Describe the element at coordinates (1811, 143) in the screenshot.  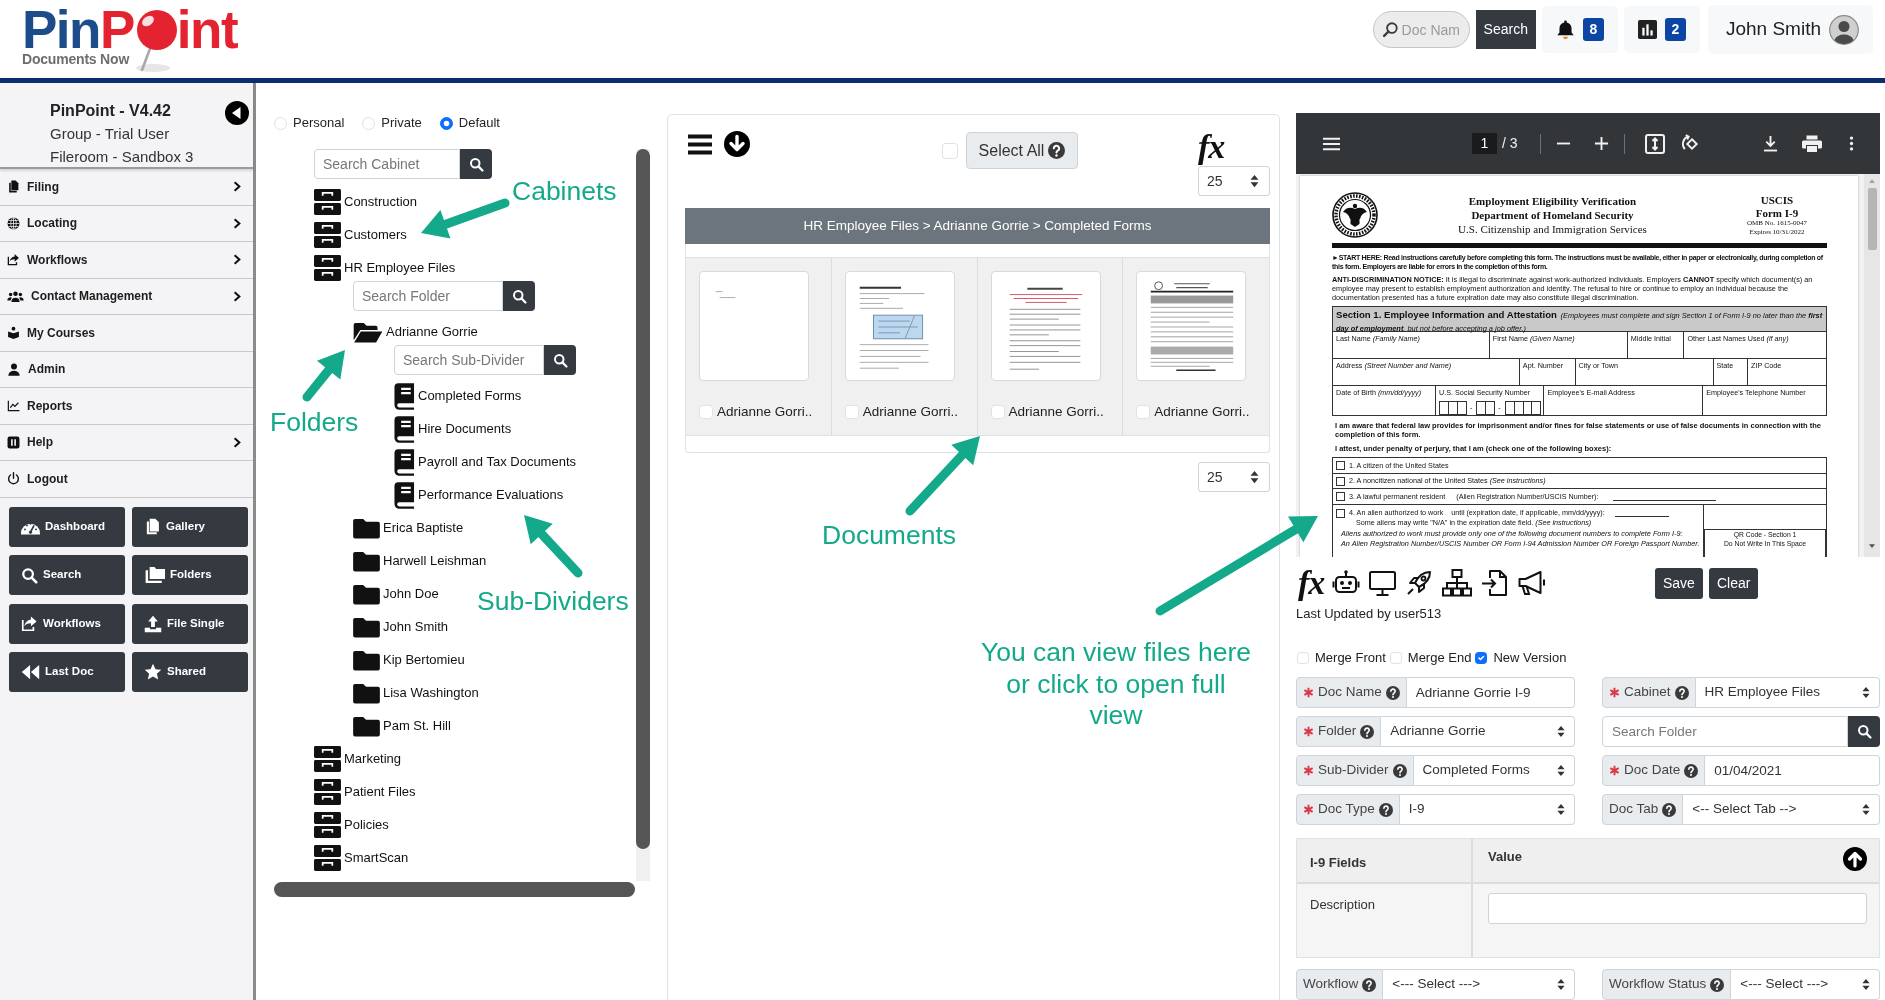
I see `print-icon` at that location.